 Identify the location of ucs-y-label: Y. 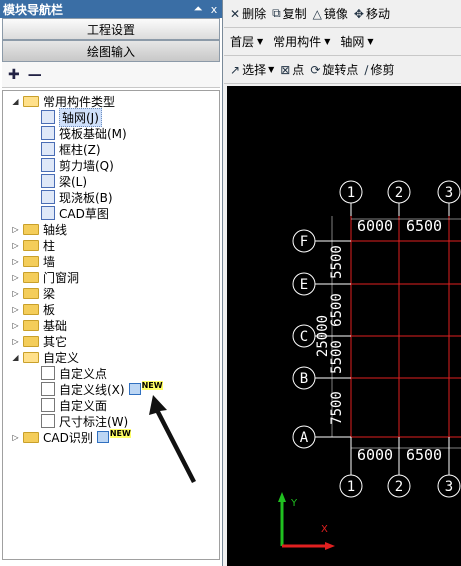
(294, 503).